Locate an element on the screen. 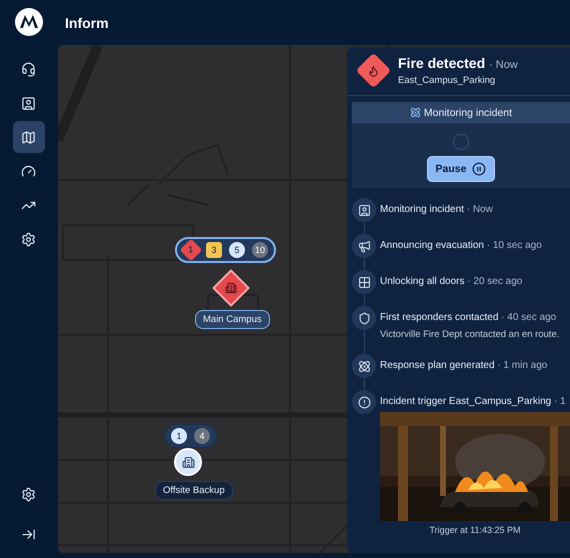 This screenshot has height=558, width=570. nav-button is located at coordinates (28, 137).